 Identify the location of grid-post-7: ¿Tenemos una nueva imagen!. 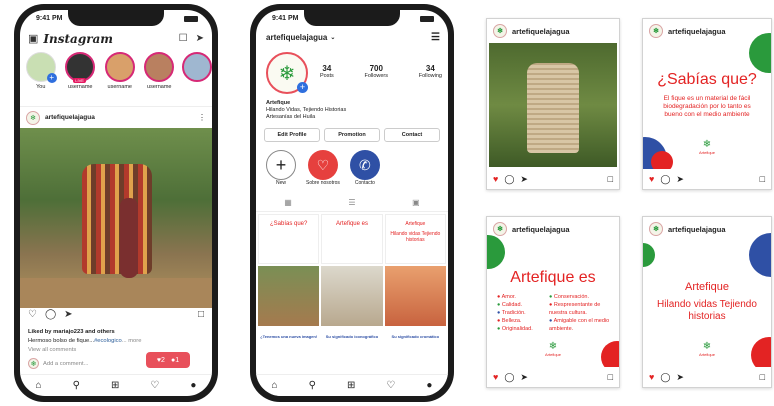
(288, 340).